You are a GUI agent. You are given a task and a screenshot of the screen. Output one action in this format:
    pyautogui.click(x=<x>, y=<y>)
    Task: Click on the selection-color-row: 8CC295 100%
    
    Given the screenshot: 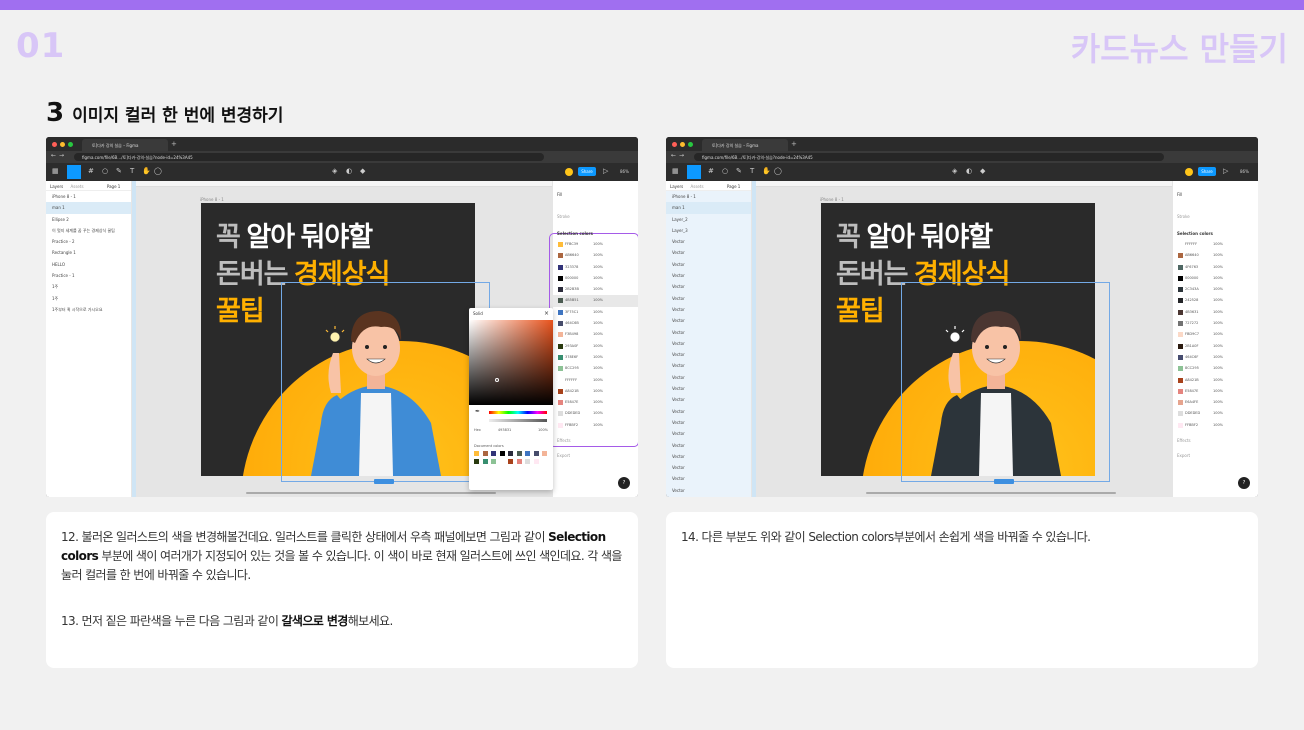 What is the action you would take?
    pyautogui.click(x=595, y=368)
    